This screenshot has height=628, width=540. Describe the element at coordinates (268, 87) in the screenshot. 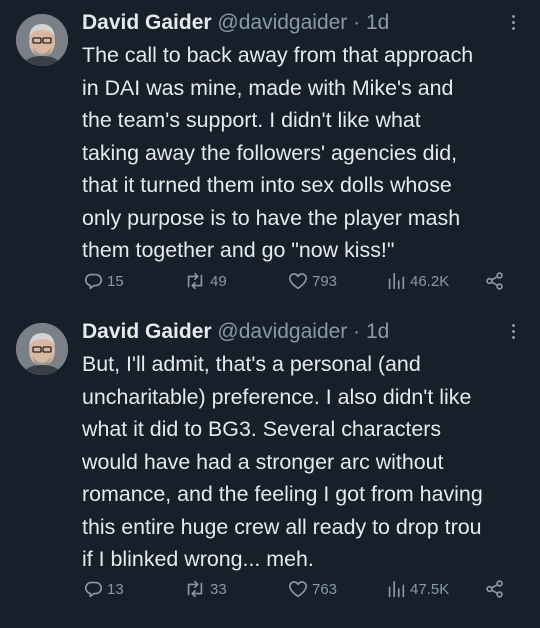

I see `tweet-text-line: in DAI was mine, made with Mike's and` at that location.